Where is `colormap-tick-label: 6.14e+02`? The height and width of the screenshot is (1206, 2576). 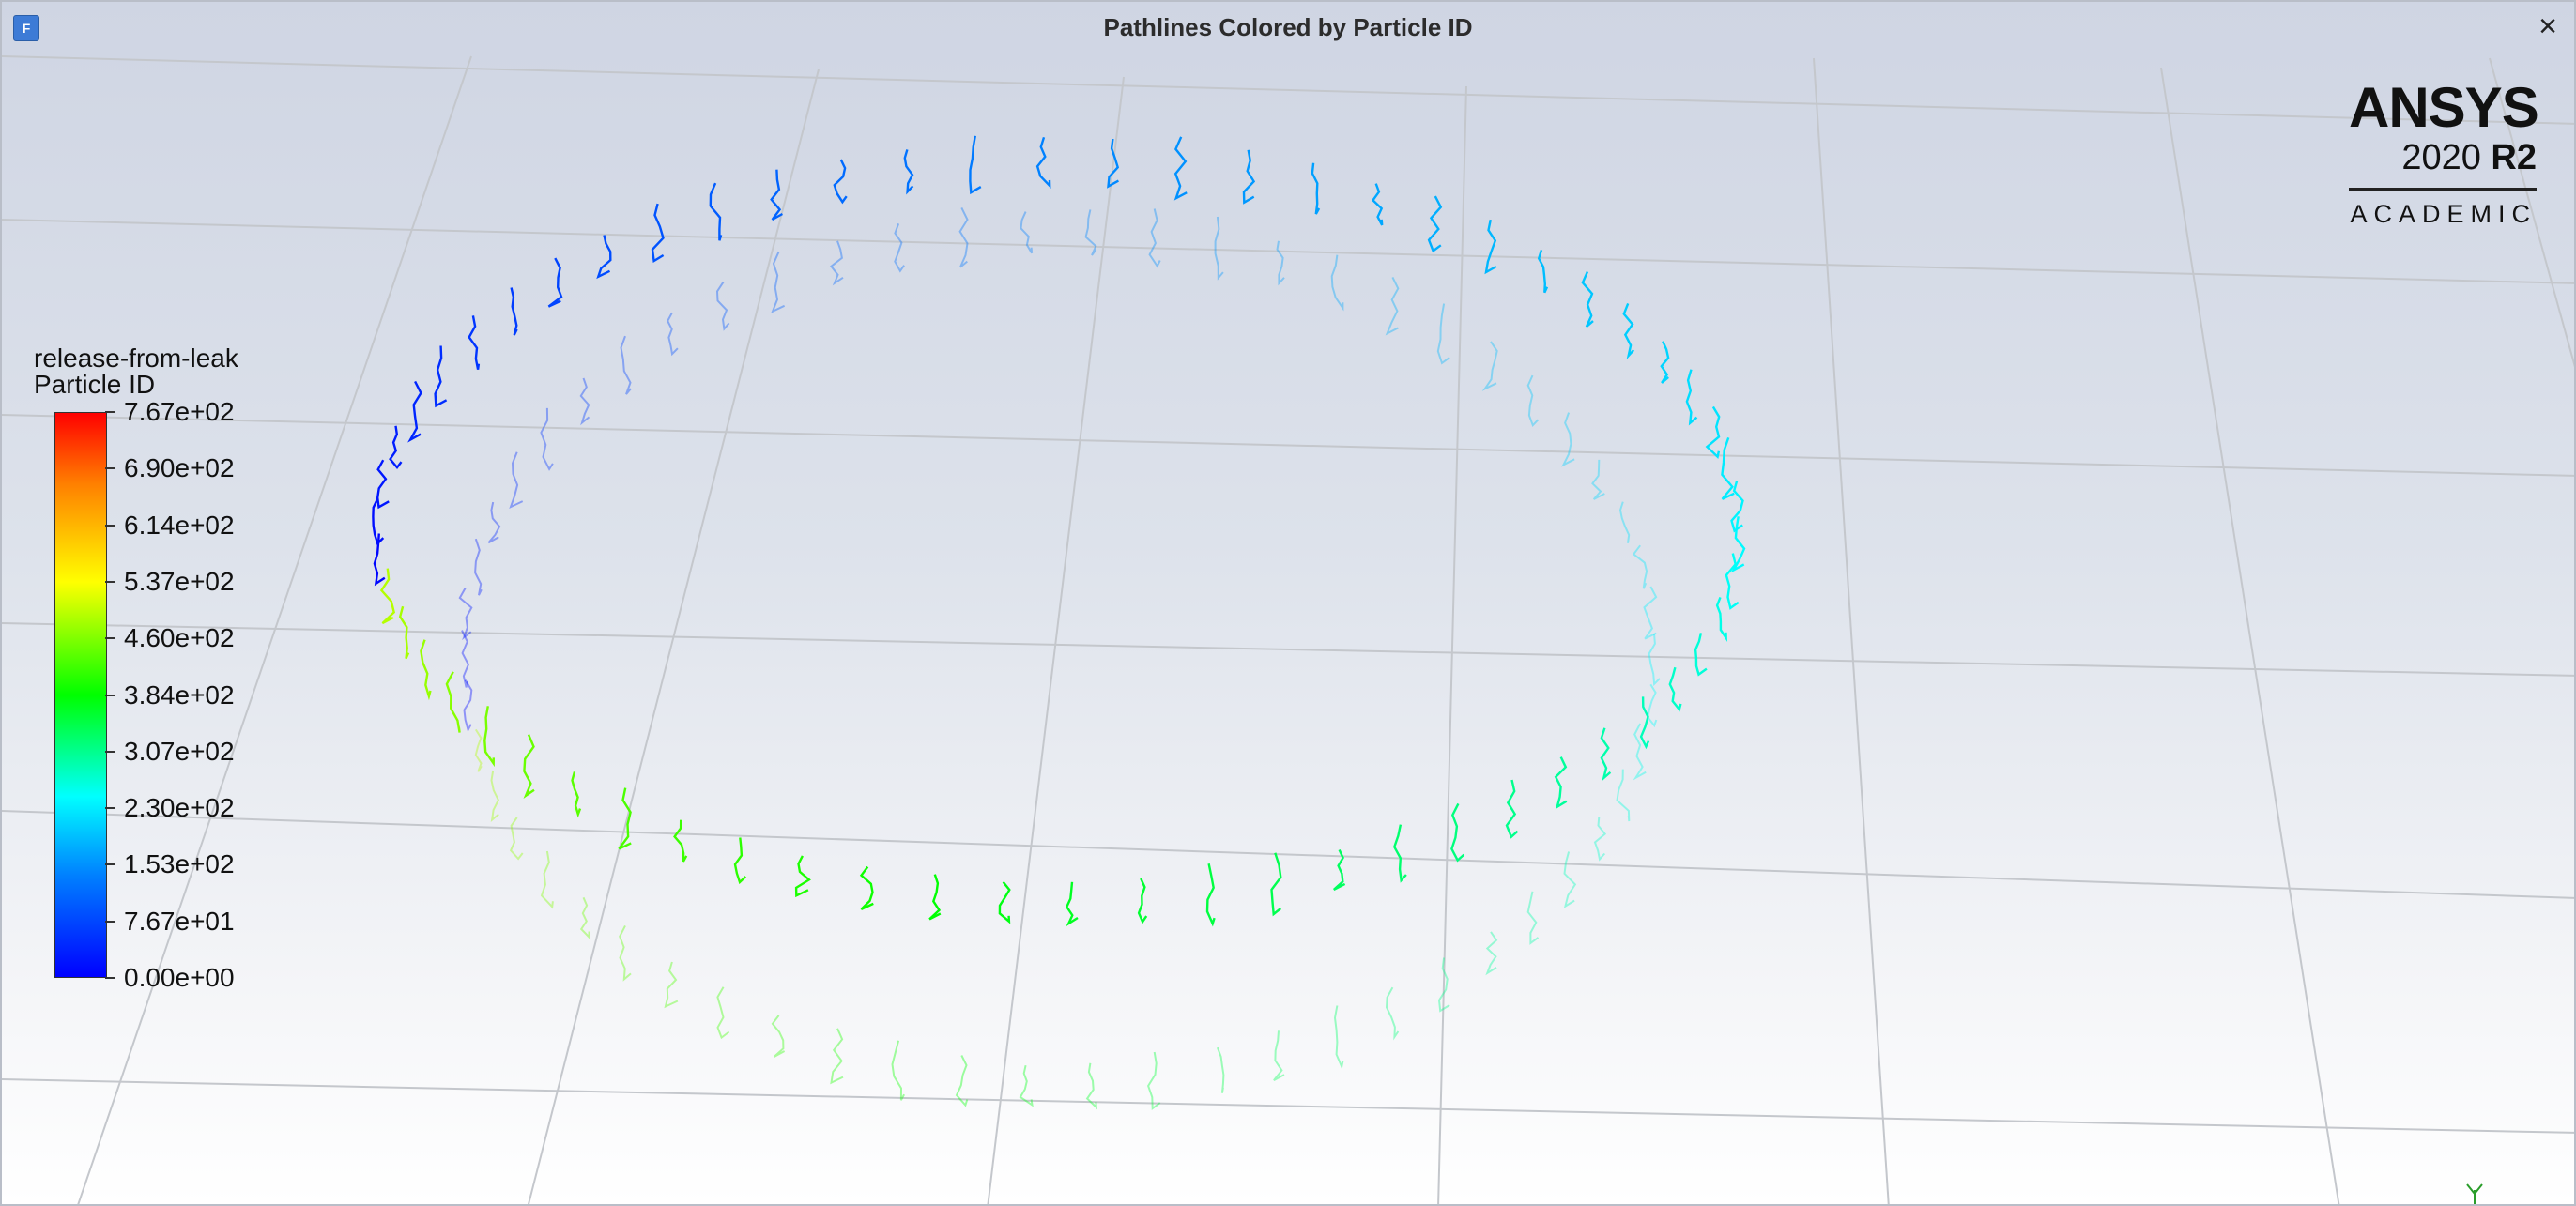
colormap-tick-label: 6.14e+02 is located at coordinates (179, 525).